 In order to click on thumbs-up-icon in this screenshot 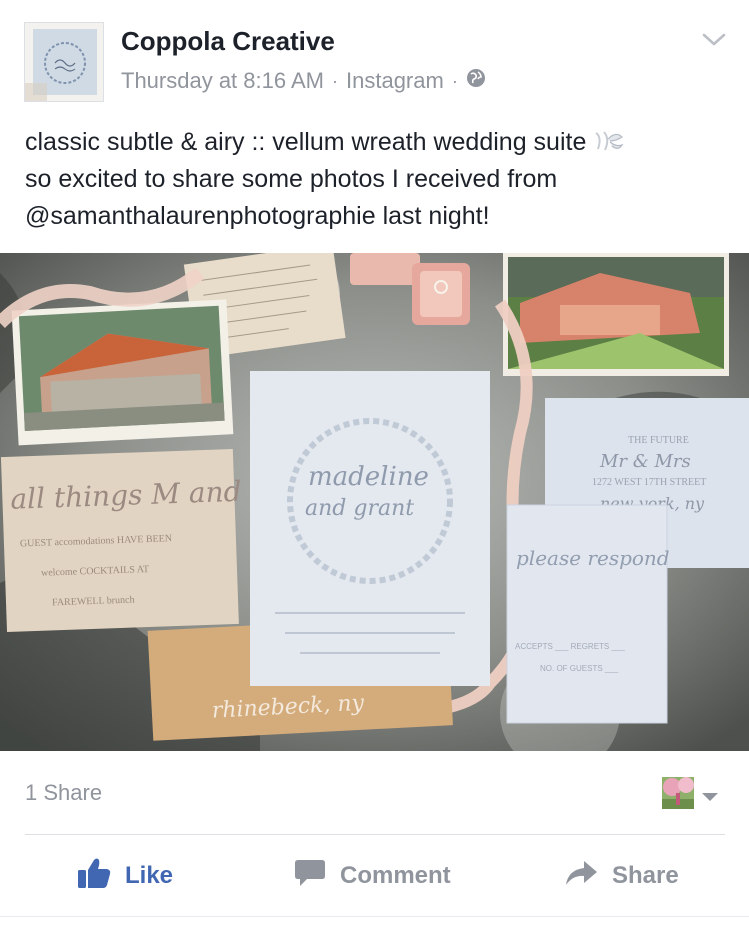, I will do `click(94, 876)`.